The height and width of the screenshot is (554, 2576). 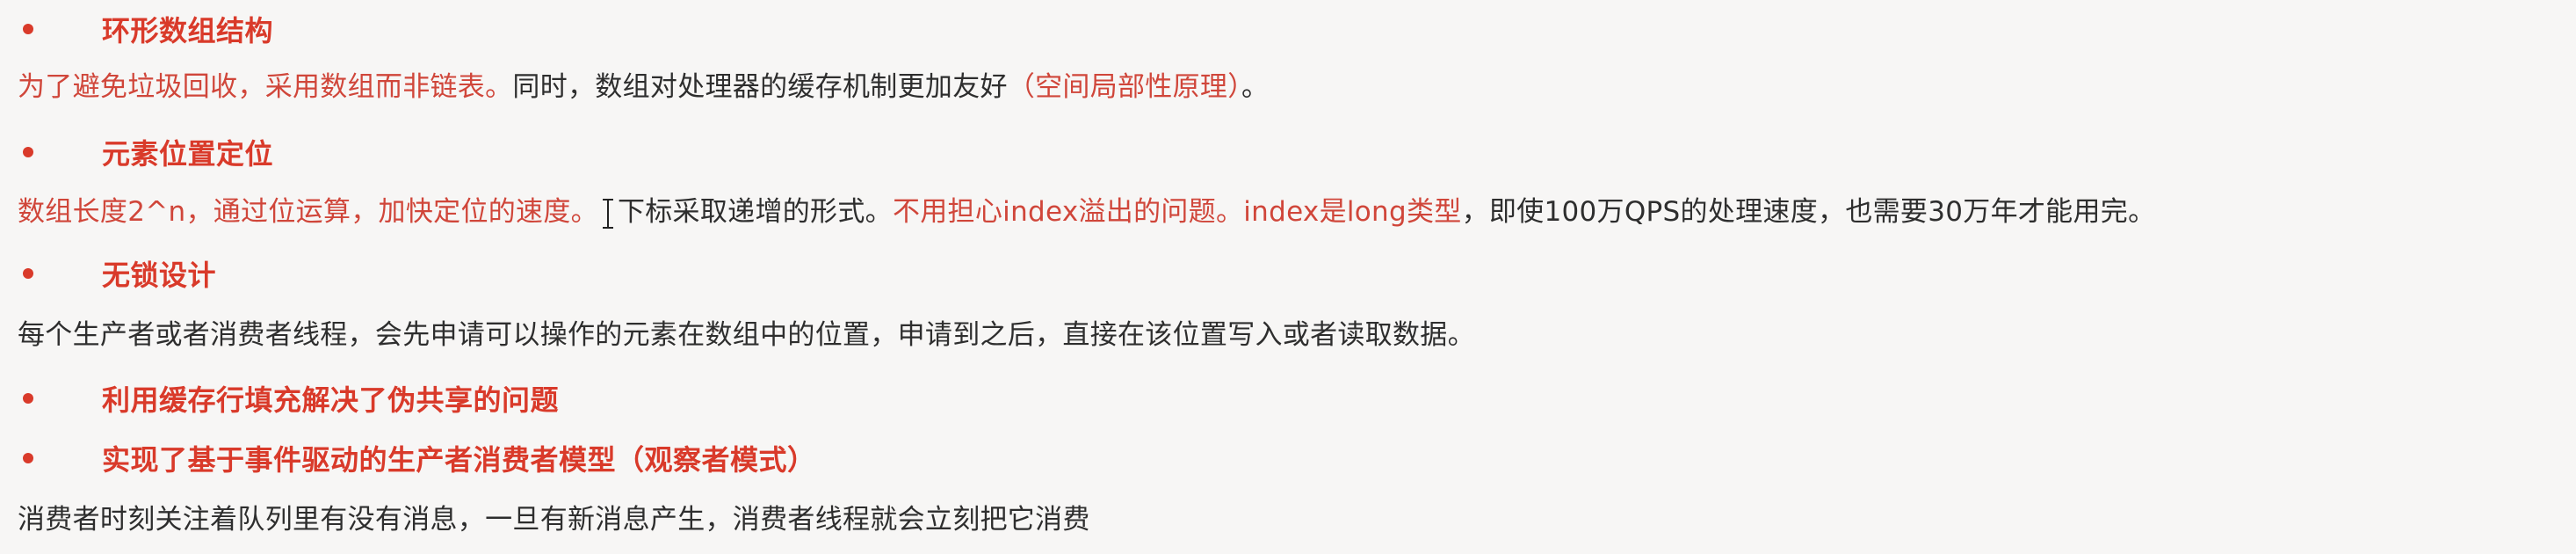 What do you see at coordinates (331, 400) in the screenshot?
I see `heading-text: 利用缓存行填充解决了伪共享的问题` at bounding box center [331, 400].